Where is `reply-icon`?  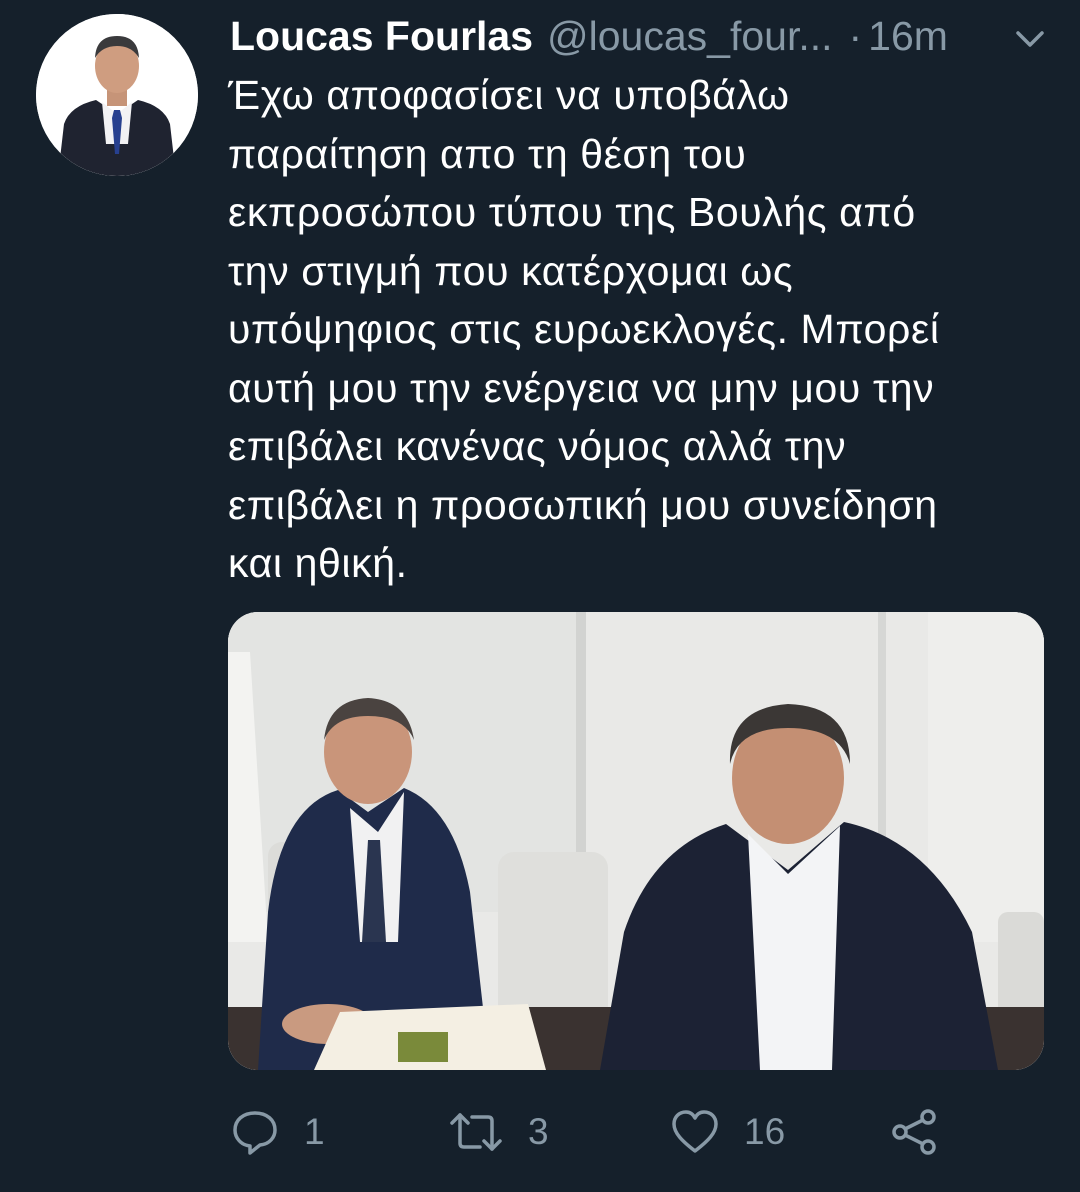
reply-icon is located at coordinates (255, 1132).